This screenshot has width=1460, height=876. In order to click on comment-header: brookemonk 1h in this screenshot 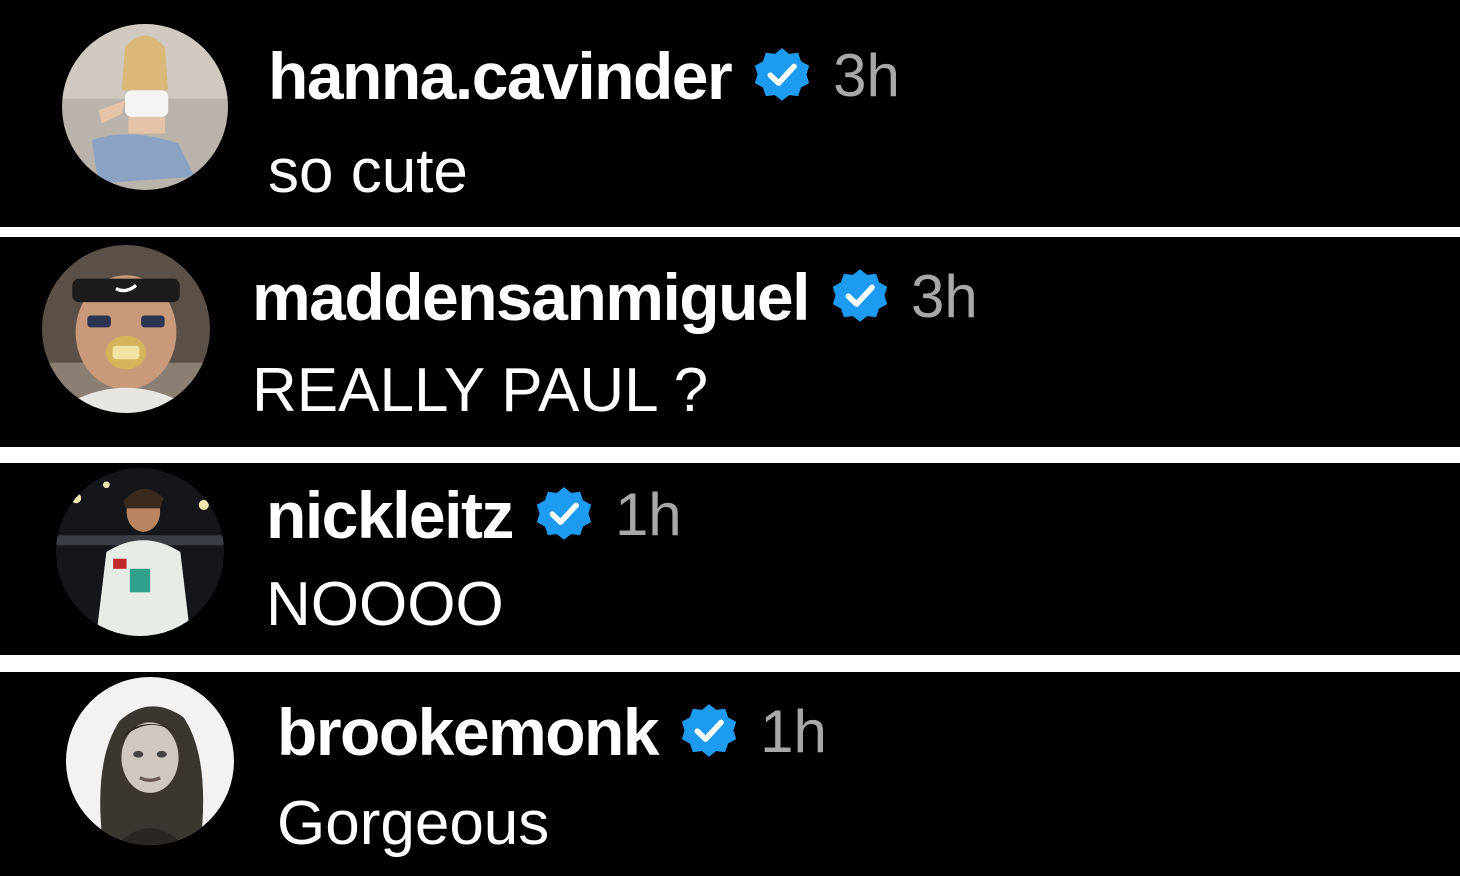, I will do `click(552, 732)`.